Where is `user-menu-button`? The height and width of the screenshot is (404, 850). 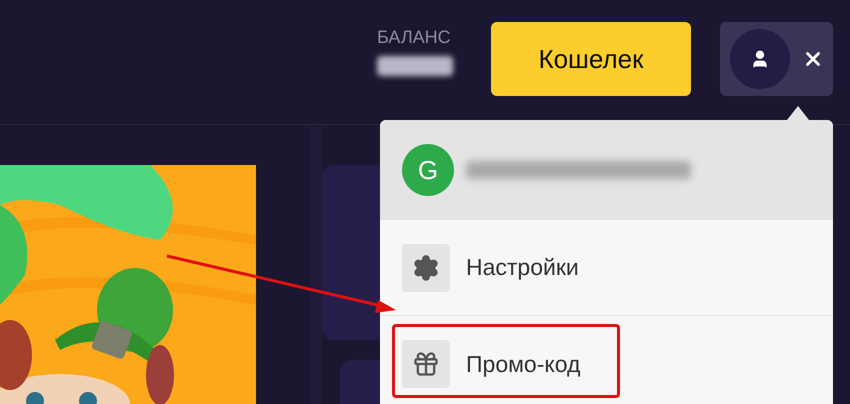 user-menu-button is located at coordinates (776, 59).